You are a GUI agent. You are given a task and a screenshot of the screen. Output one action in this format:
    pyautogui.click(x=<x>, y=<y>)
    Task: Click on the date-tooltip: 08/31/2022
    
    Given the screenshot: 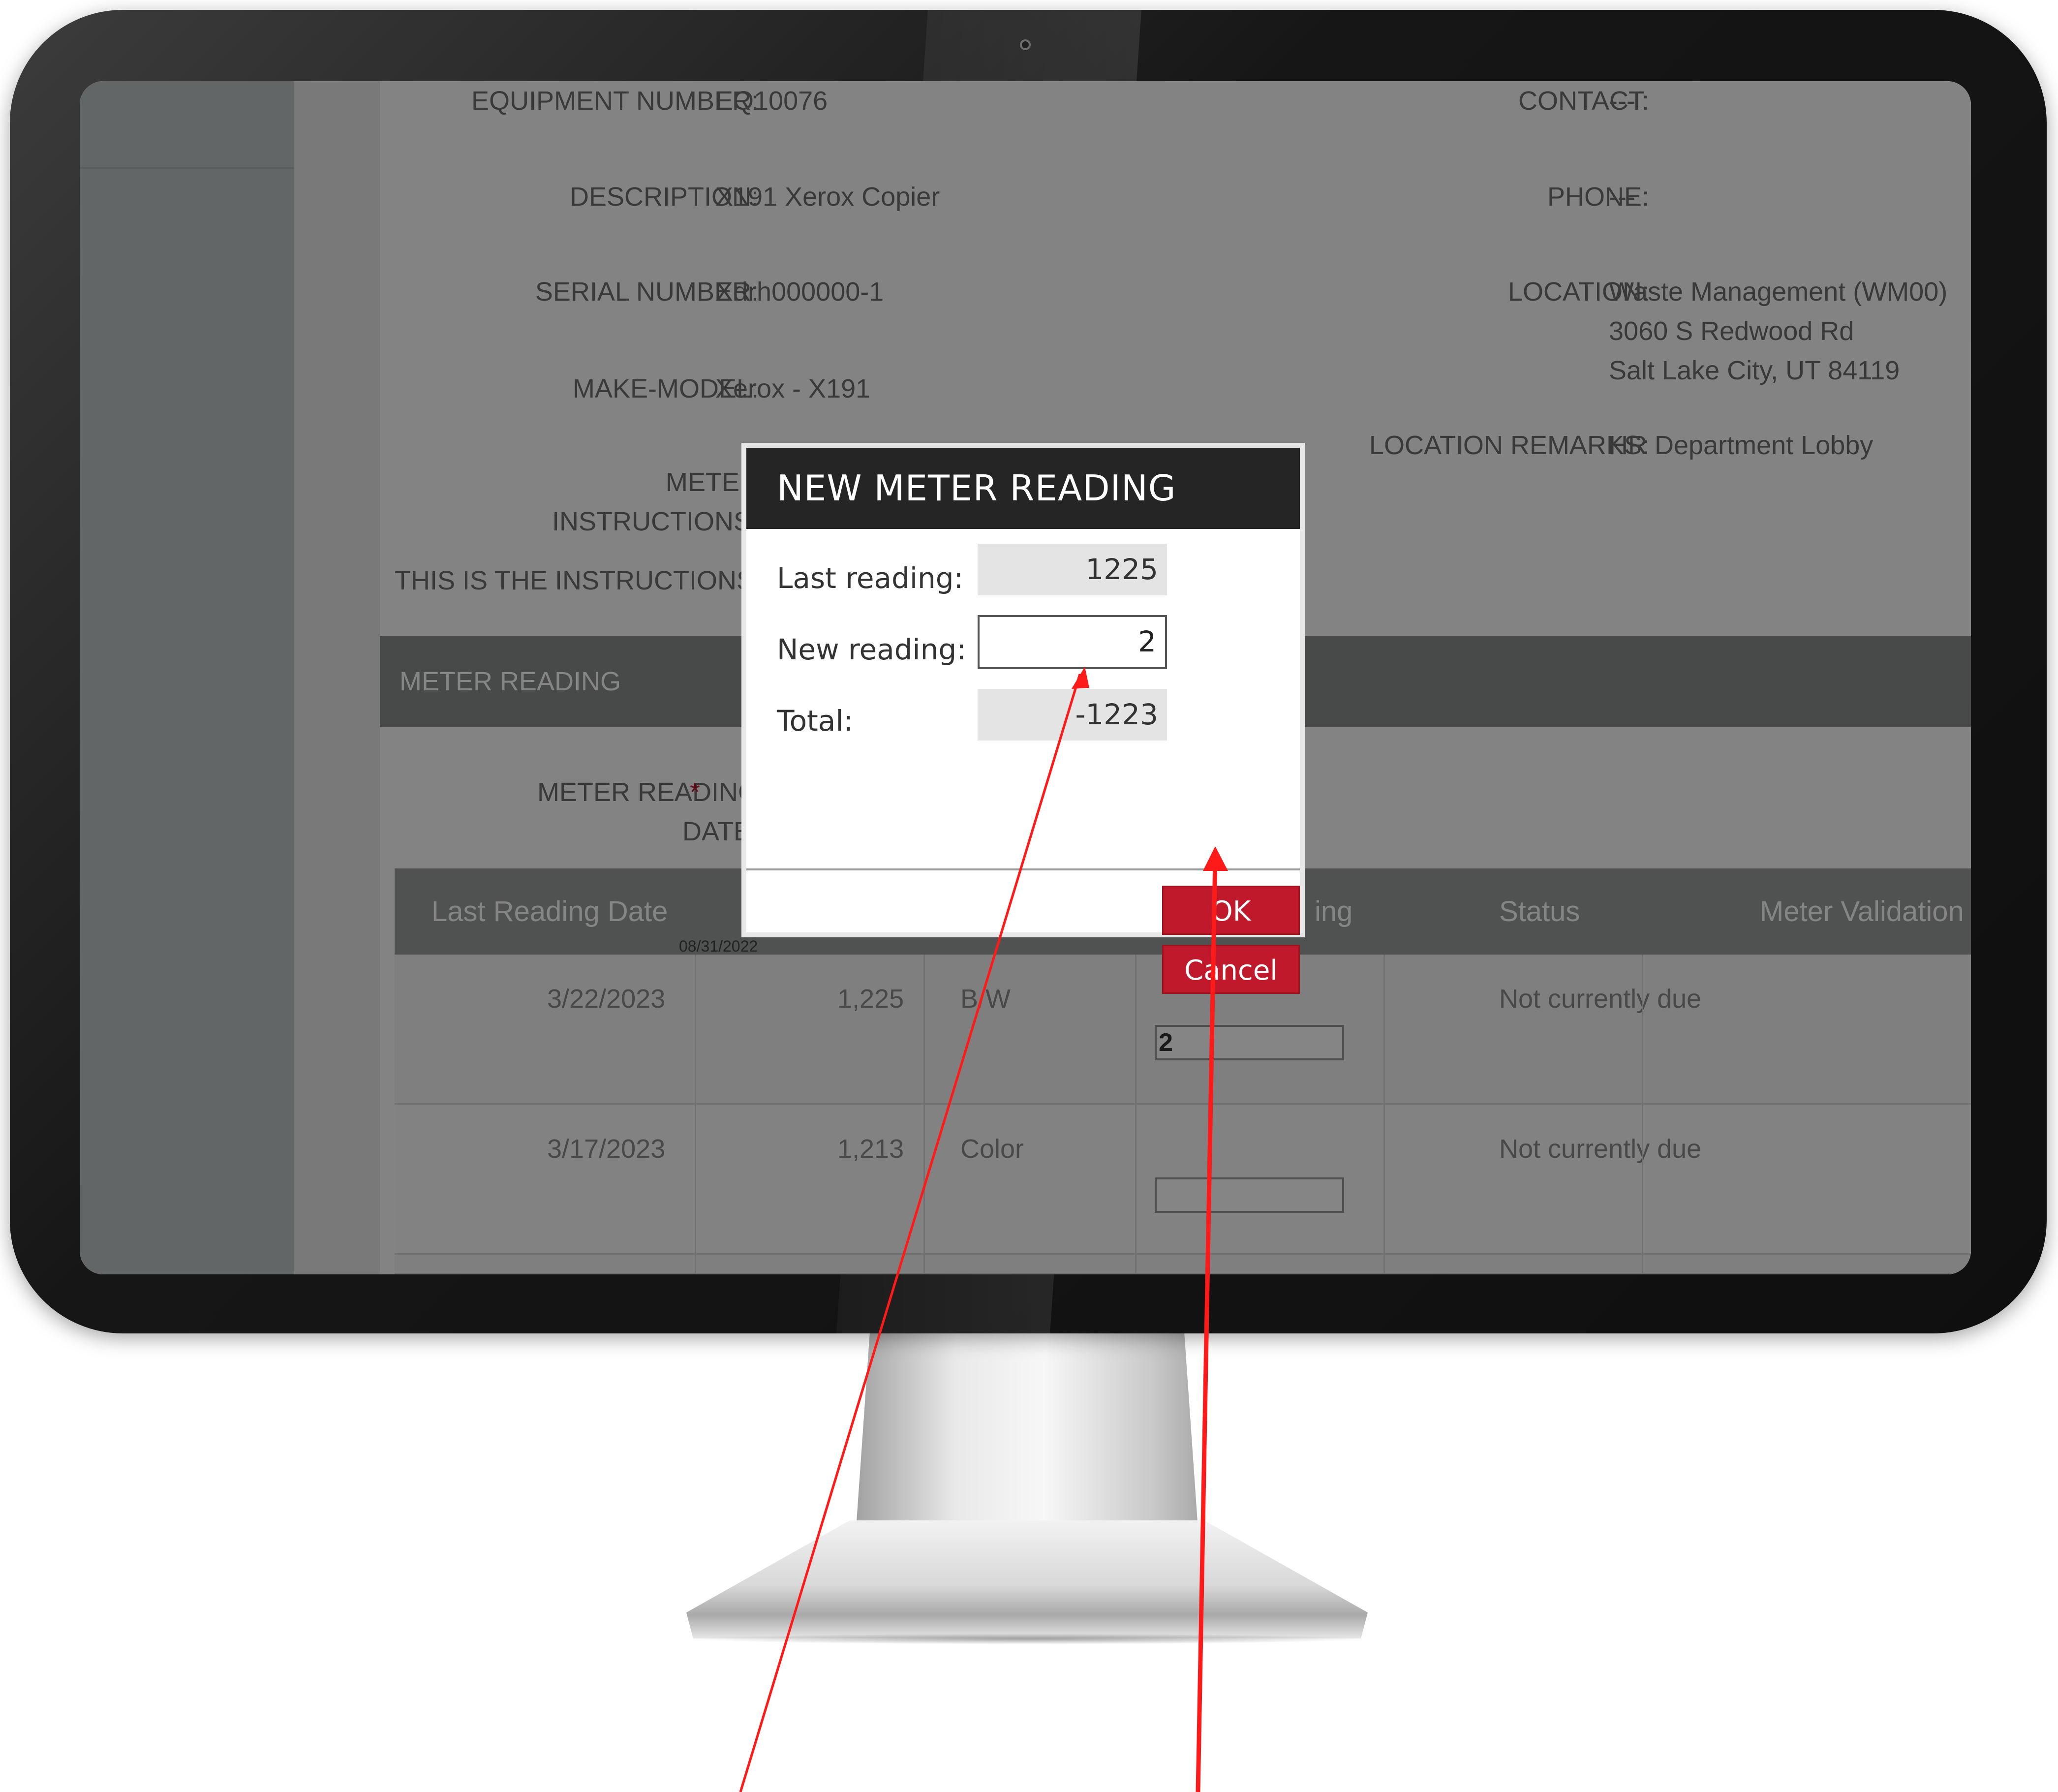 What is the action you would take?
    pyautogui.click(x=718, y=946)
    